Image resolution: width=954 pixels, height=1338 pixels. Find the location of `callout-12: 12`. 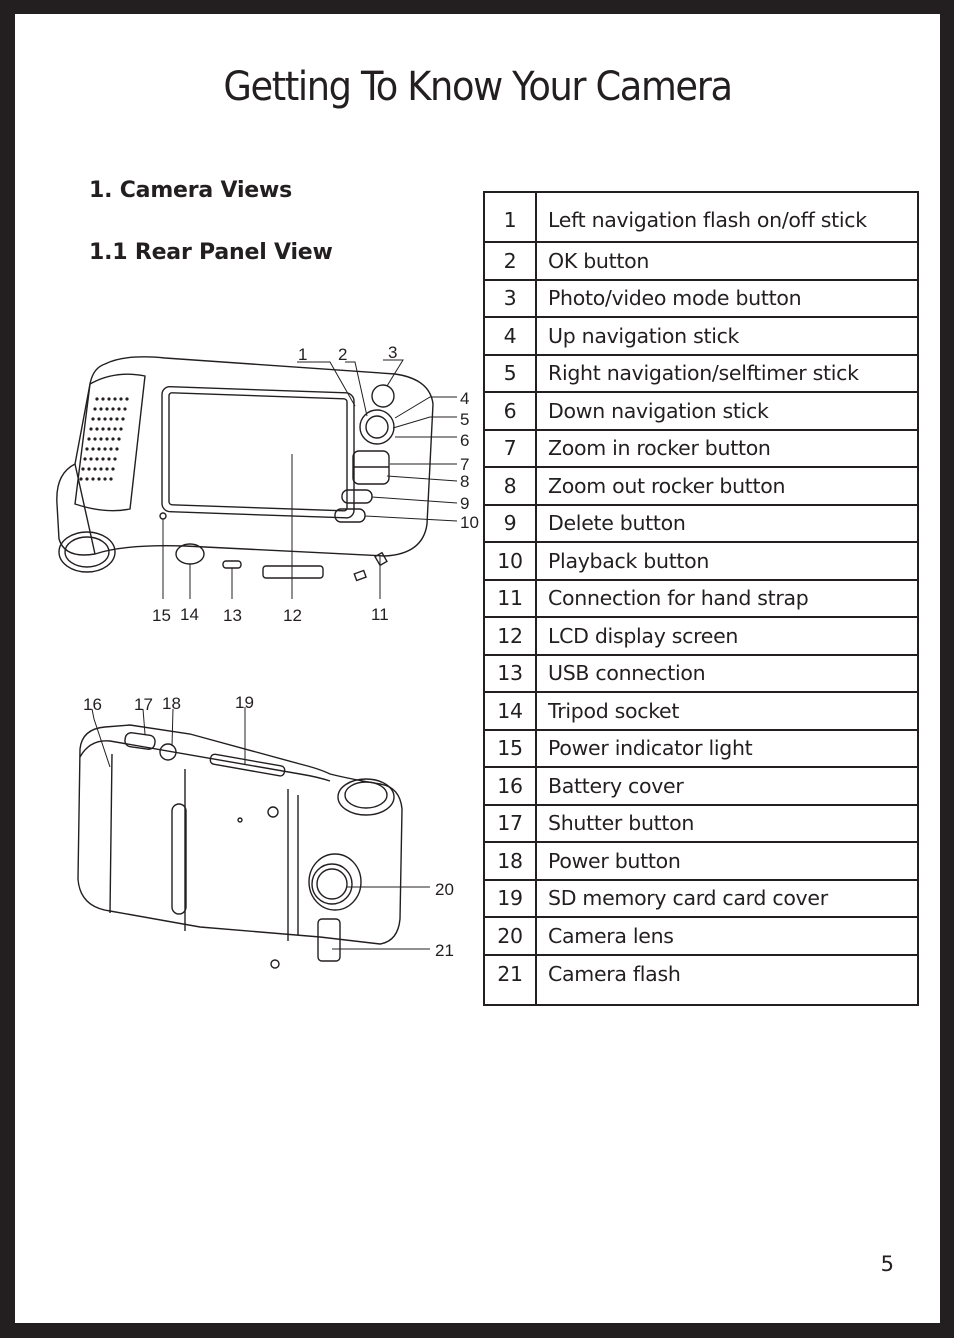

callout-12: 12 is located at coordinates (292, 615).